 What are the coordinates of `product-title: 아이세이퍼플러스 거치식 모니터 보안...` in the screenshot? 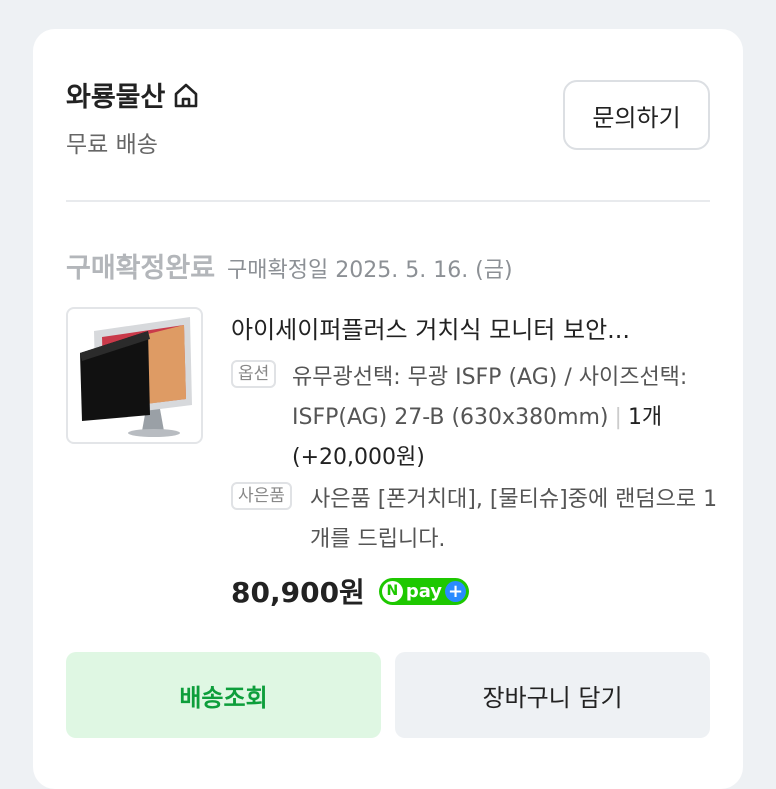 It's located at (471, 327).